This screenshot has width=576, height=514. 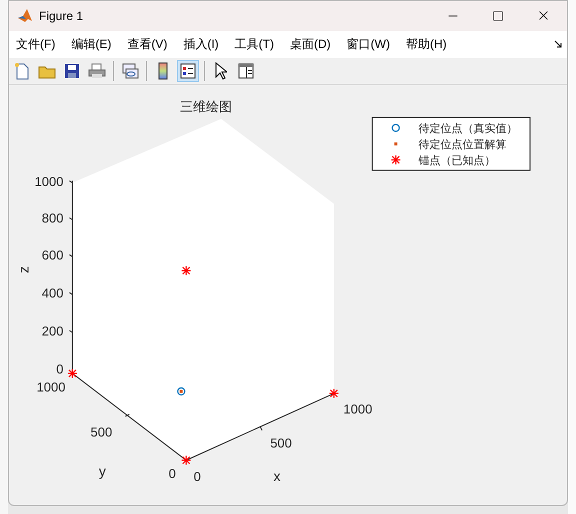 What do you see at coordinates (277, 476) in the screenshot?
I see `axis-label: x` at bounding box center [277, 476].